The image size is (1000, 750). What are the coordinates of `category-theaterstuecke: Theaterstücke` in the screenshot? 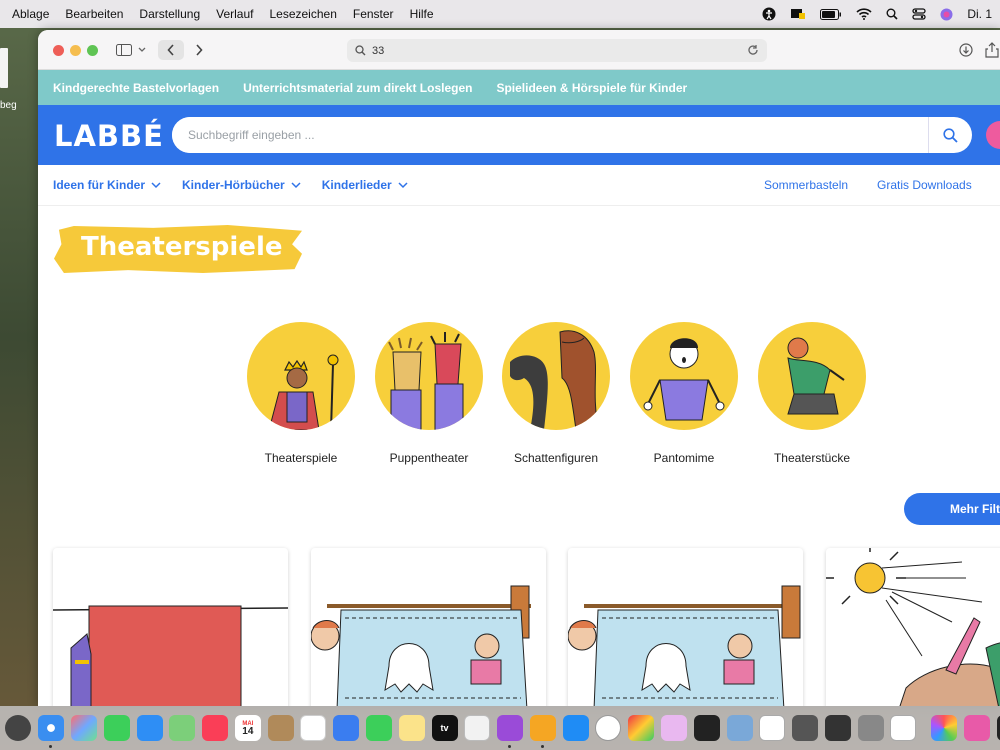 It's located at (812, 393).